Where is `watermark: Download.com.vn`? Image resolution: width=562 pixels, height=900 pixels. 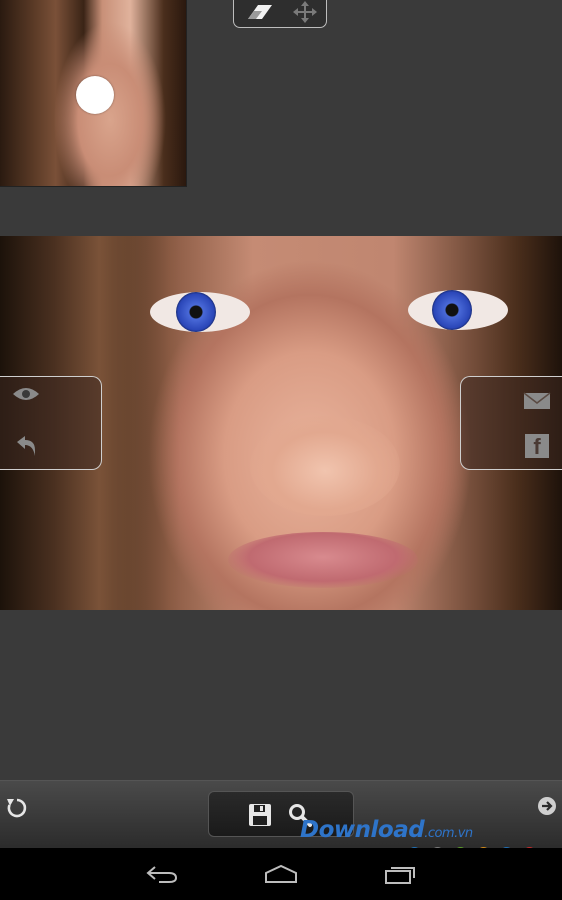 watermark: Download.com.vn is located at coordinates (386, 830).